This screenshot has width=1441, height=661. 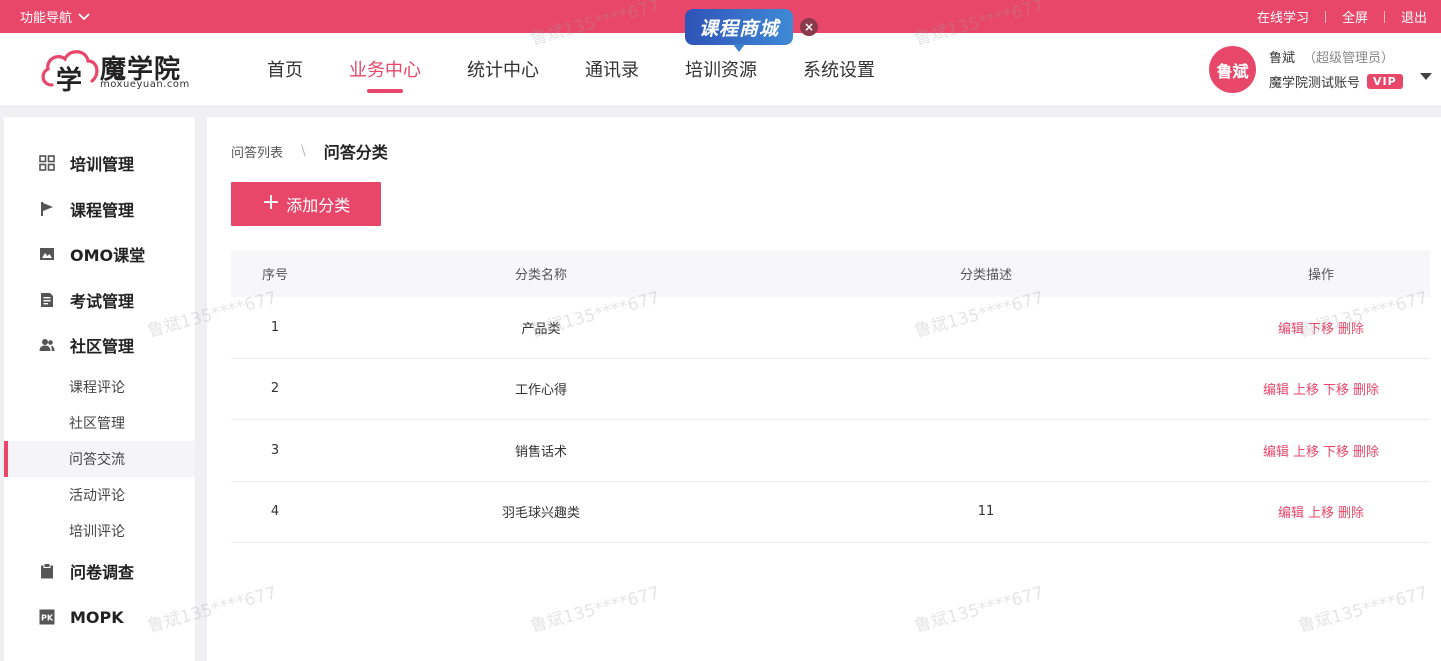 I want to click on table-row: 2 工作心得 编辑 上移 下移 删除, so click(x=830, y=389).